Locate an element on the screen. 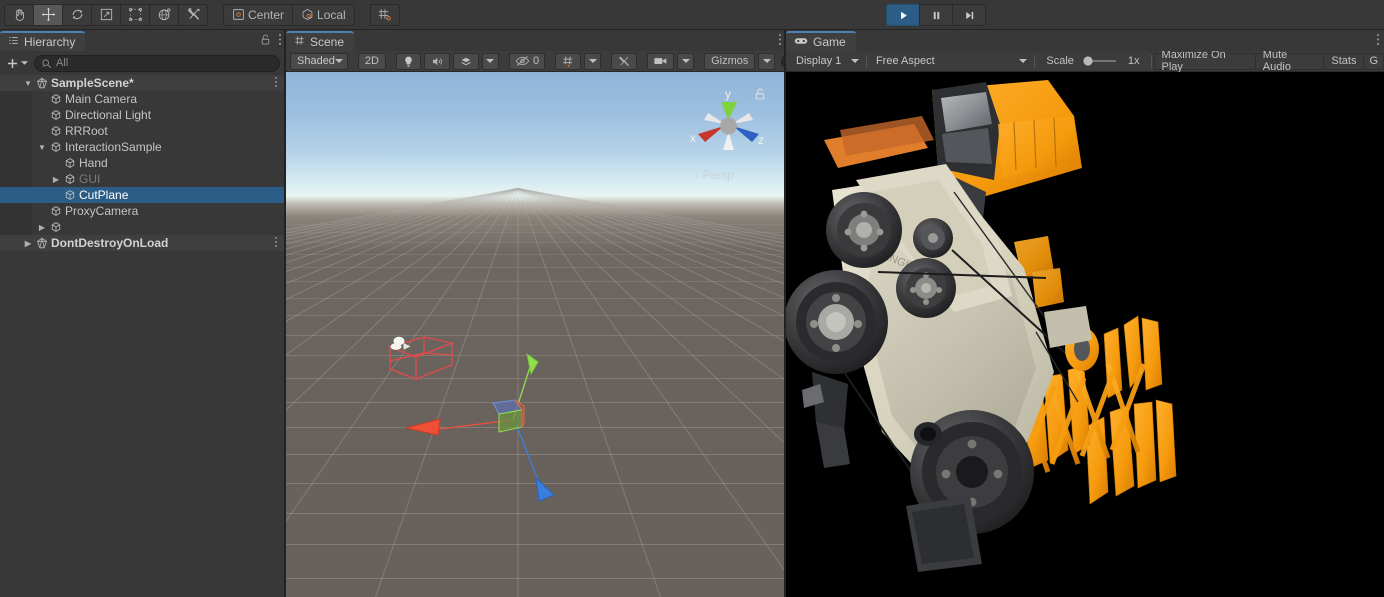  engine-pulley-small is located at coordinates (933, 238).